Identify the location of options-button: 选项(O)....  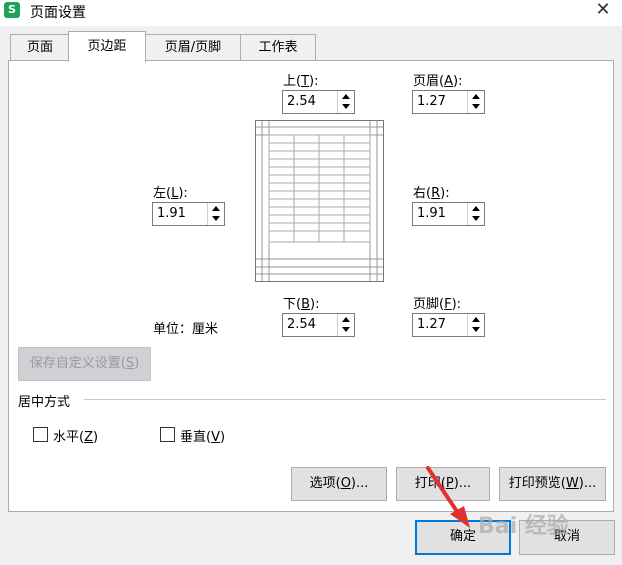
(339, 484).